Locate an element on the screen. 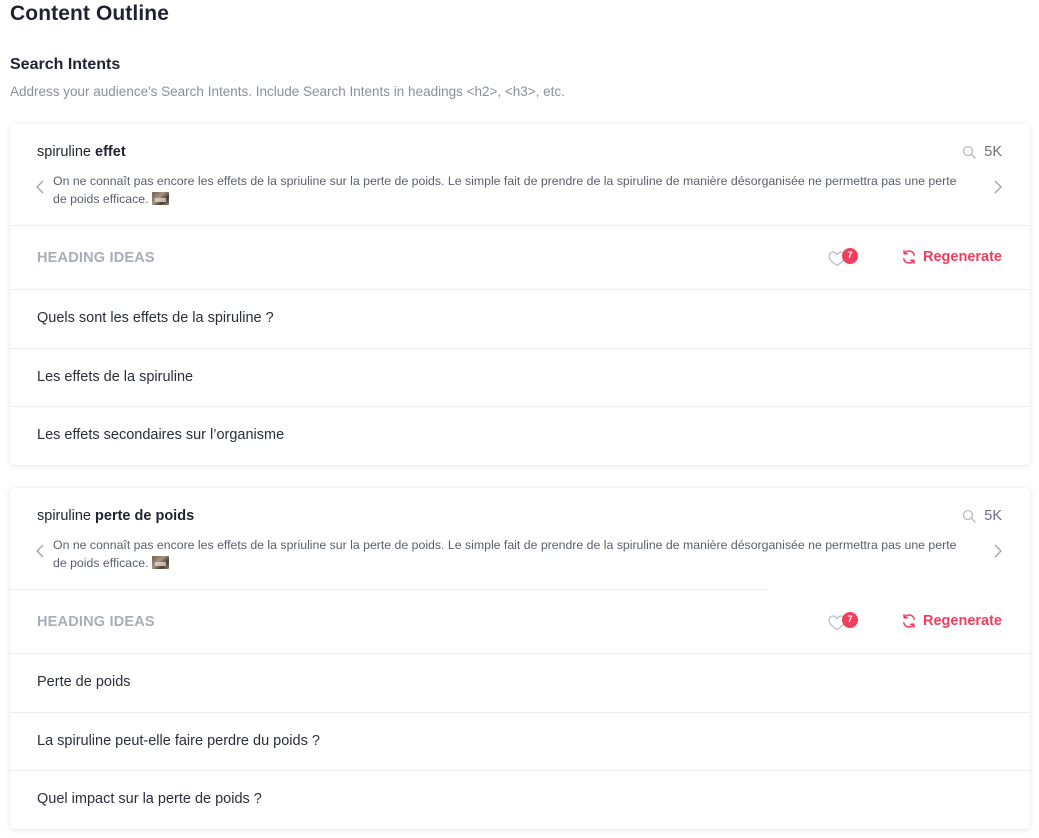 The image size is (1039, 838). heading-idea-item: Les effets de la spiruline is located at coordinates (520, 377).